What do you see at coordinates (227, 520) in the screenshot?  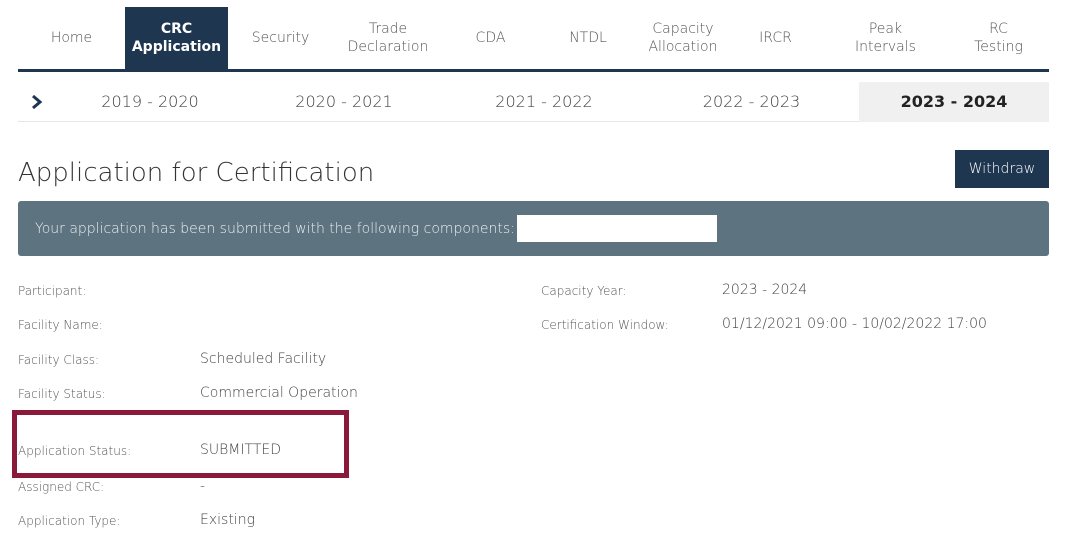 I see `application-type-value: Existing` at bounding box center [227, 520].